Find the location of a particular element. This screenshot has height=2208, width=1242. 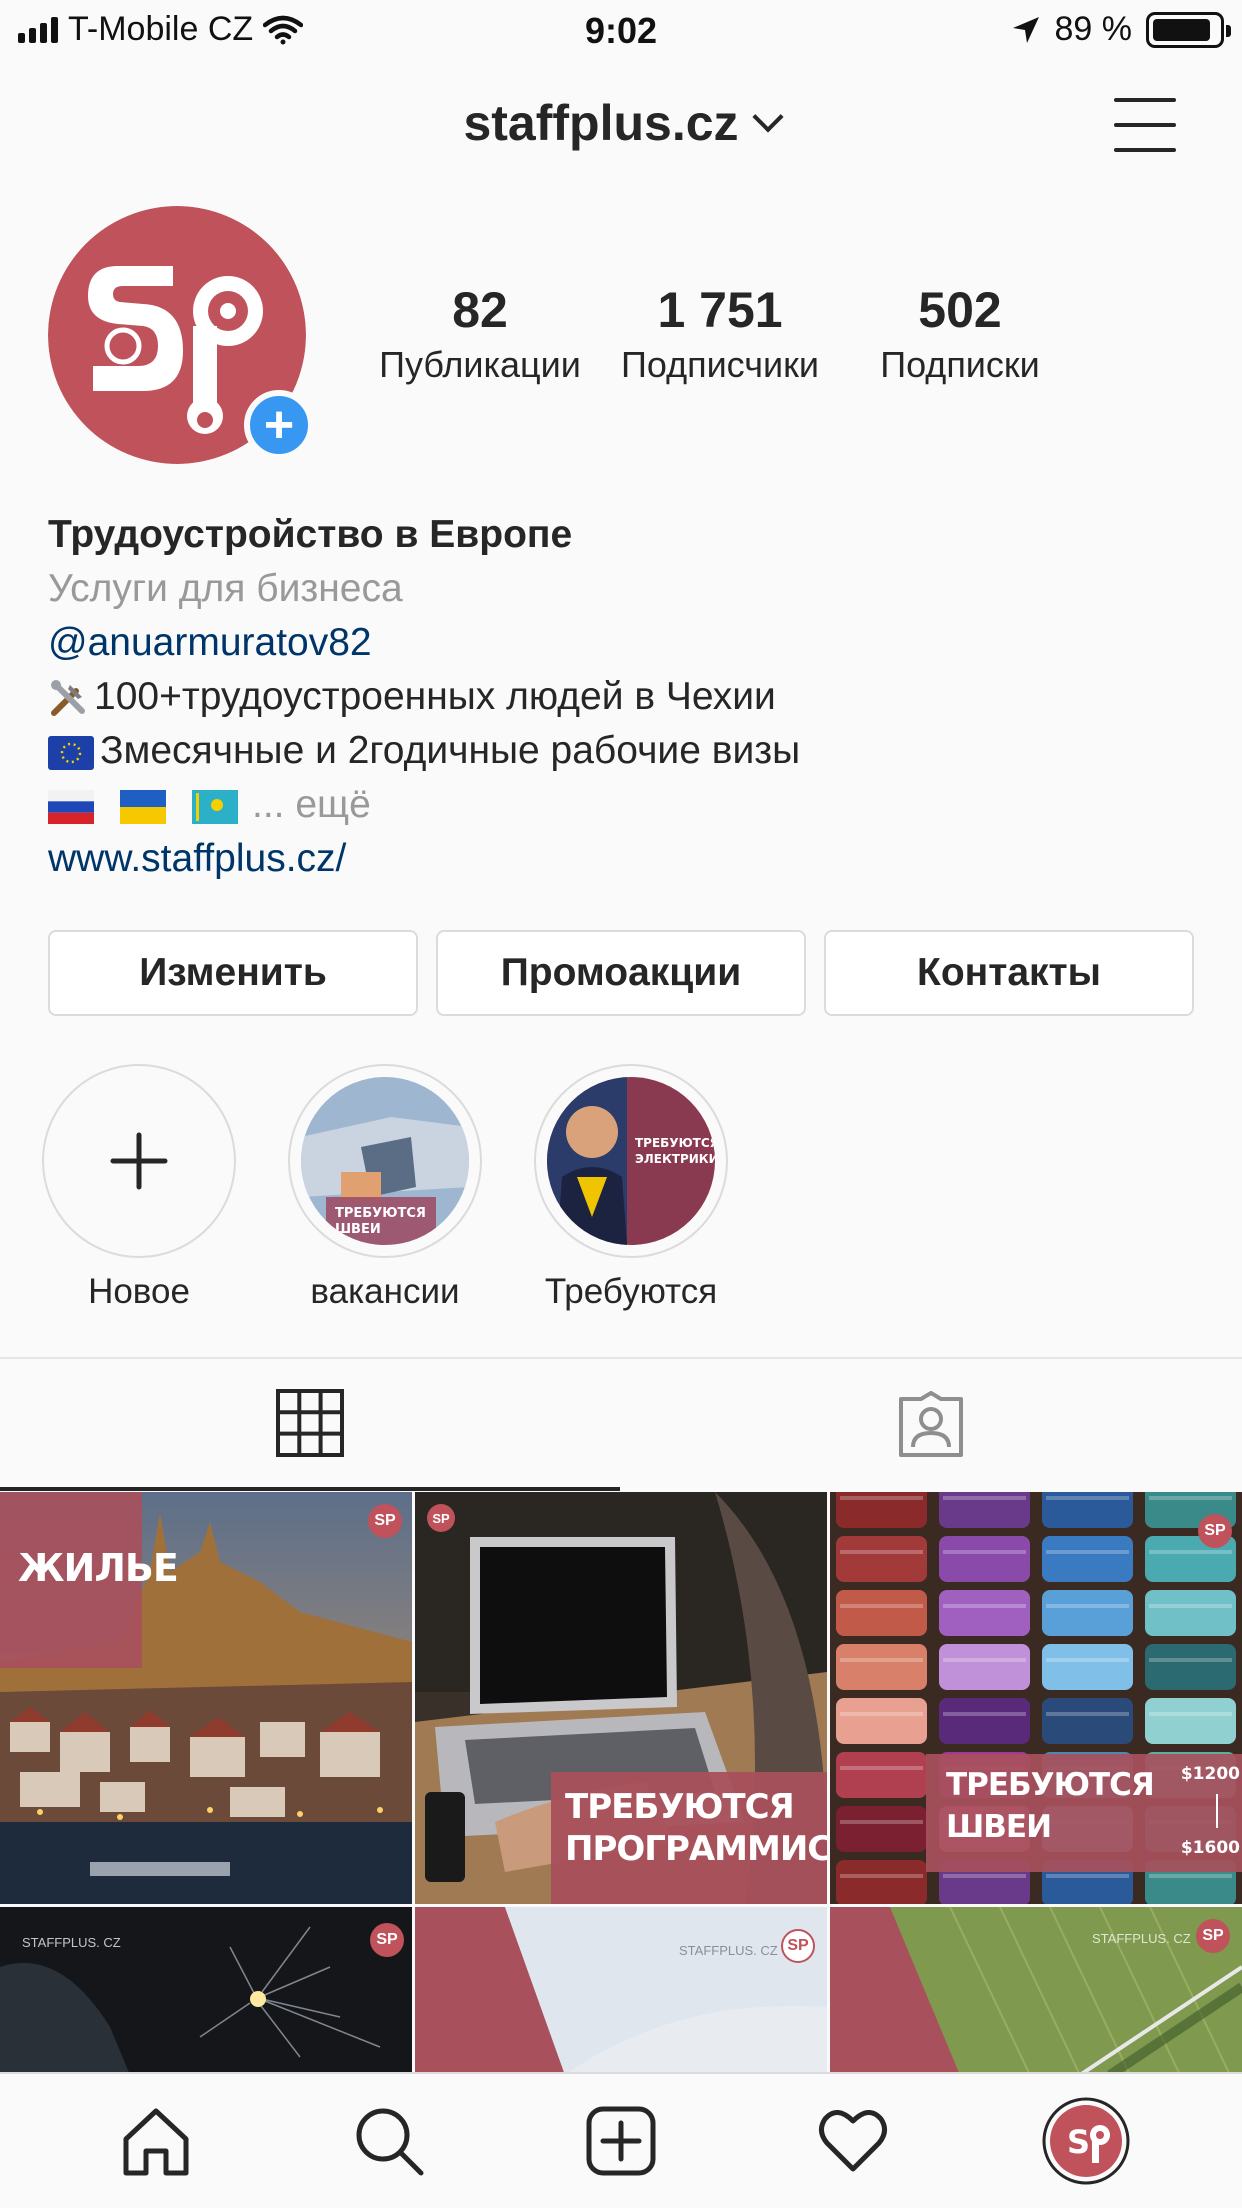

search-icon is located at coordinates (390, 2142).